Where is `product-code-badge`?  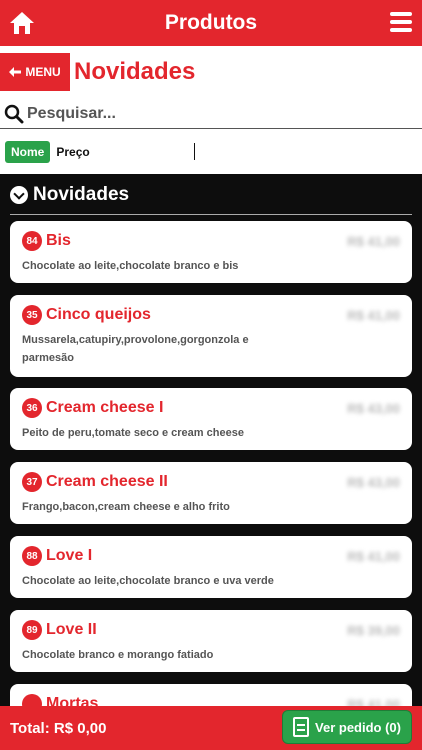
product-code-badge is located at coordinates (32, 700).